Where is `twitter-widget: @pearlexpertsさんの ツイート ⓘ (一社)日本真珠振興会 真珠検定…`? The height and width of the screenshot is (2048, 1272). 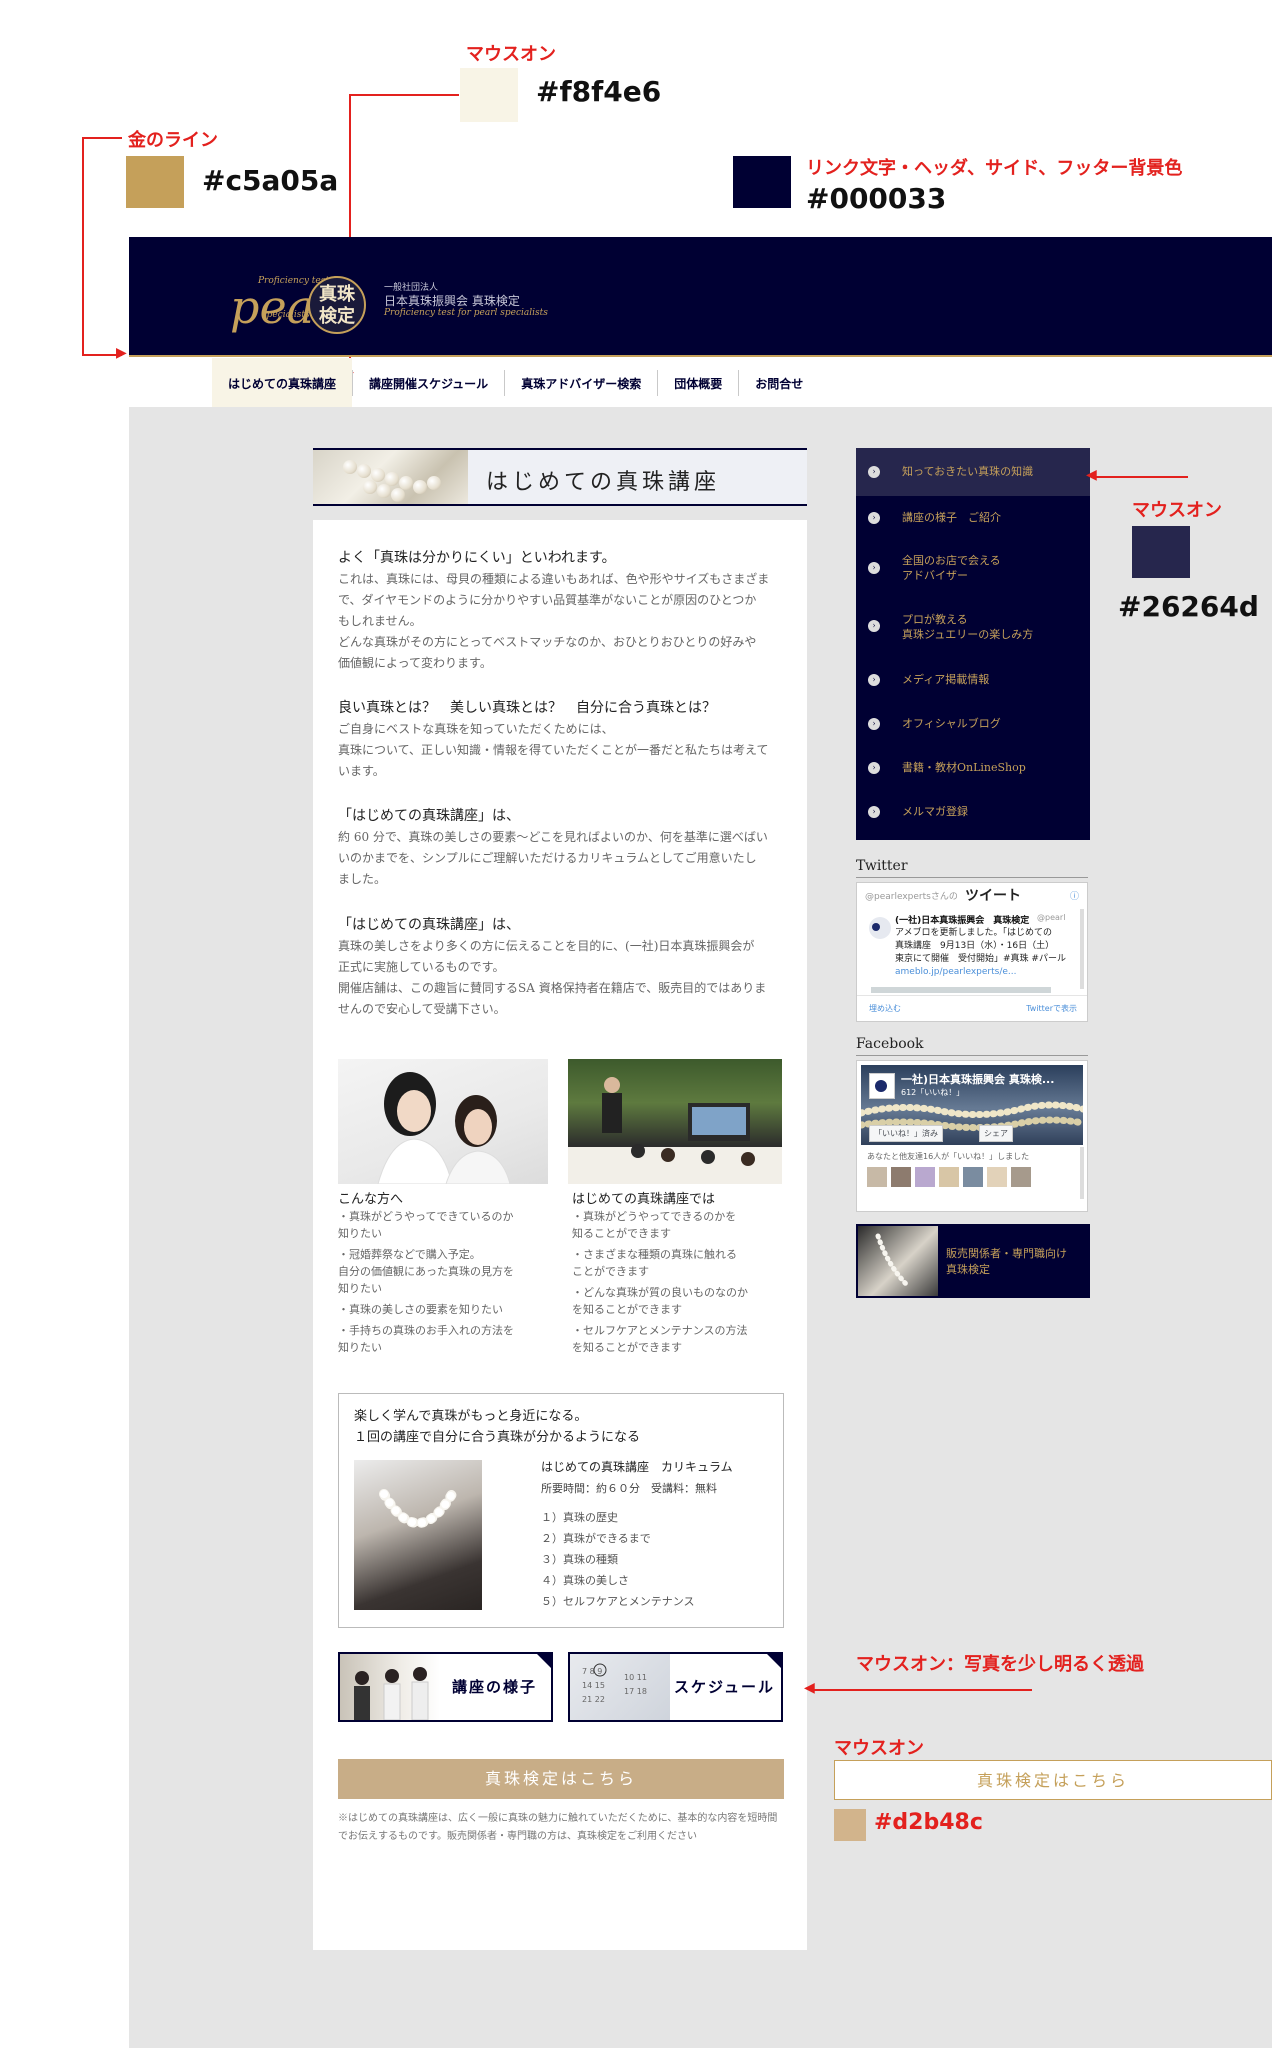 twitter-widget: @pearlexpertsさんの ツイート ⓘ (一社)日本真珠振興会 真珠検定… is located at coordinates (972, 952).